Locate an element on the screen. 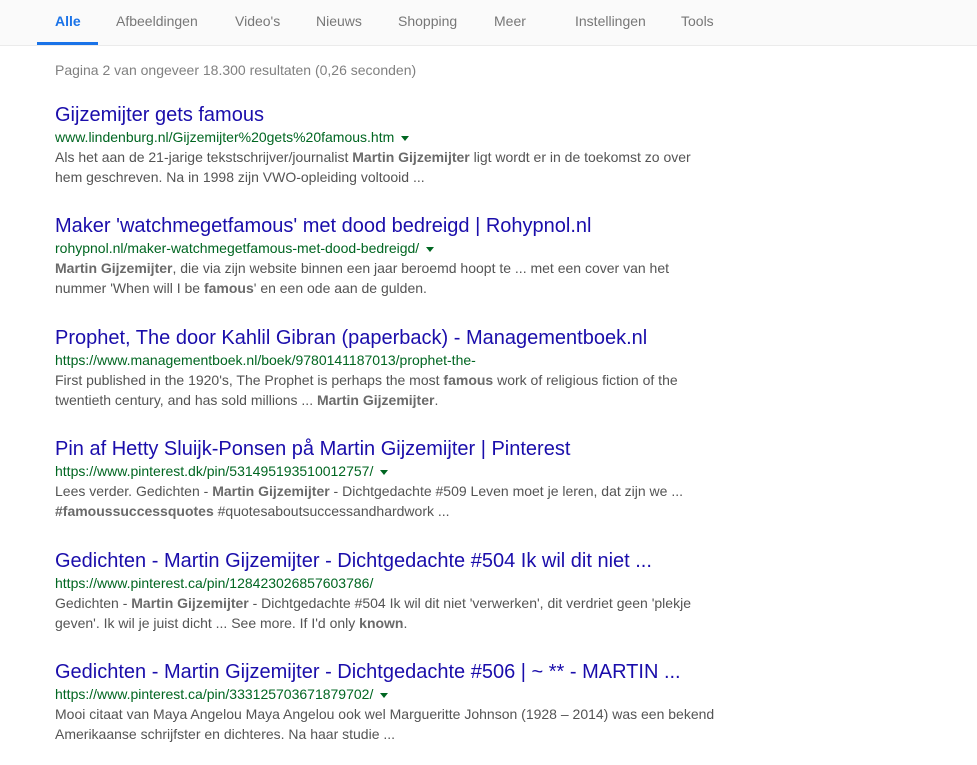 Image resolution: width=977 pixels, height=765 pixels. tab-shopping: Shopping is located at coordinates (427, 21).